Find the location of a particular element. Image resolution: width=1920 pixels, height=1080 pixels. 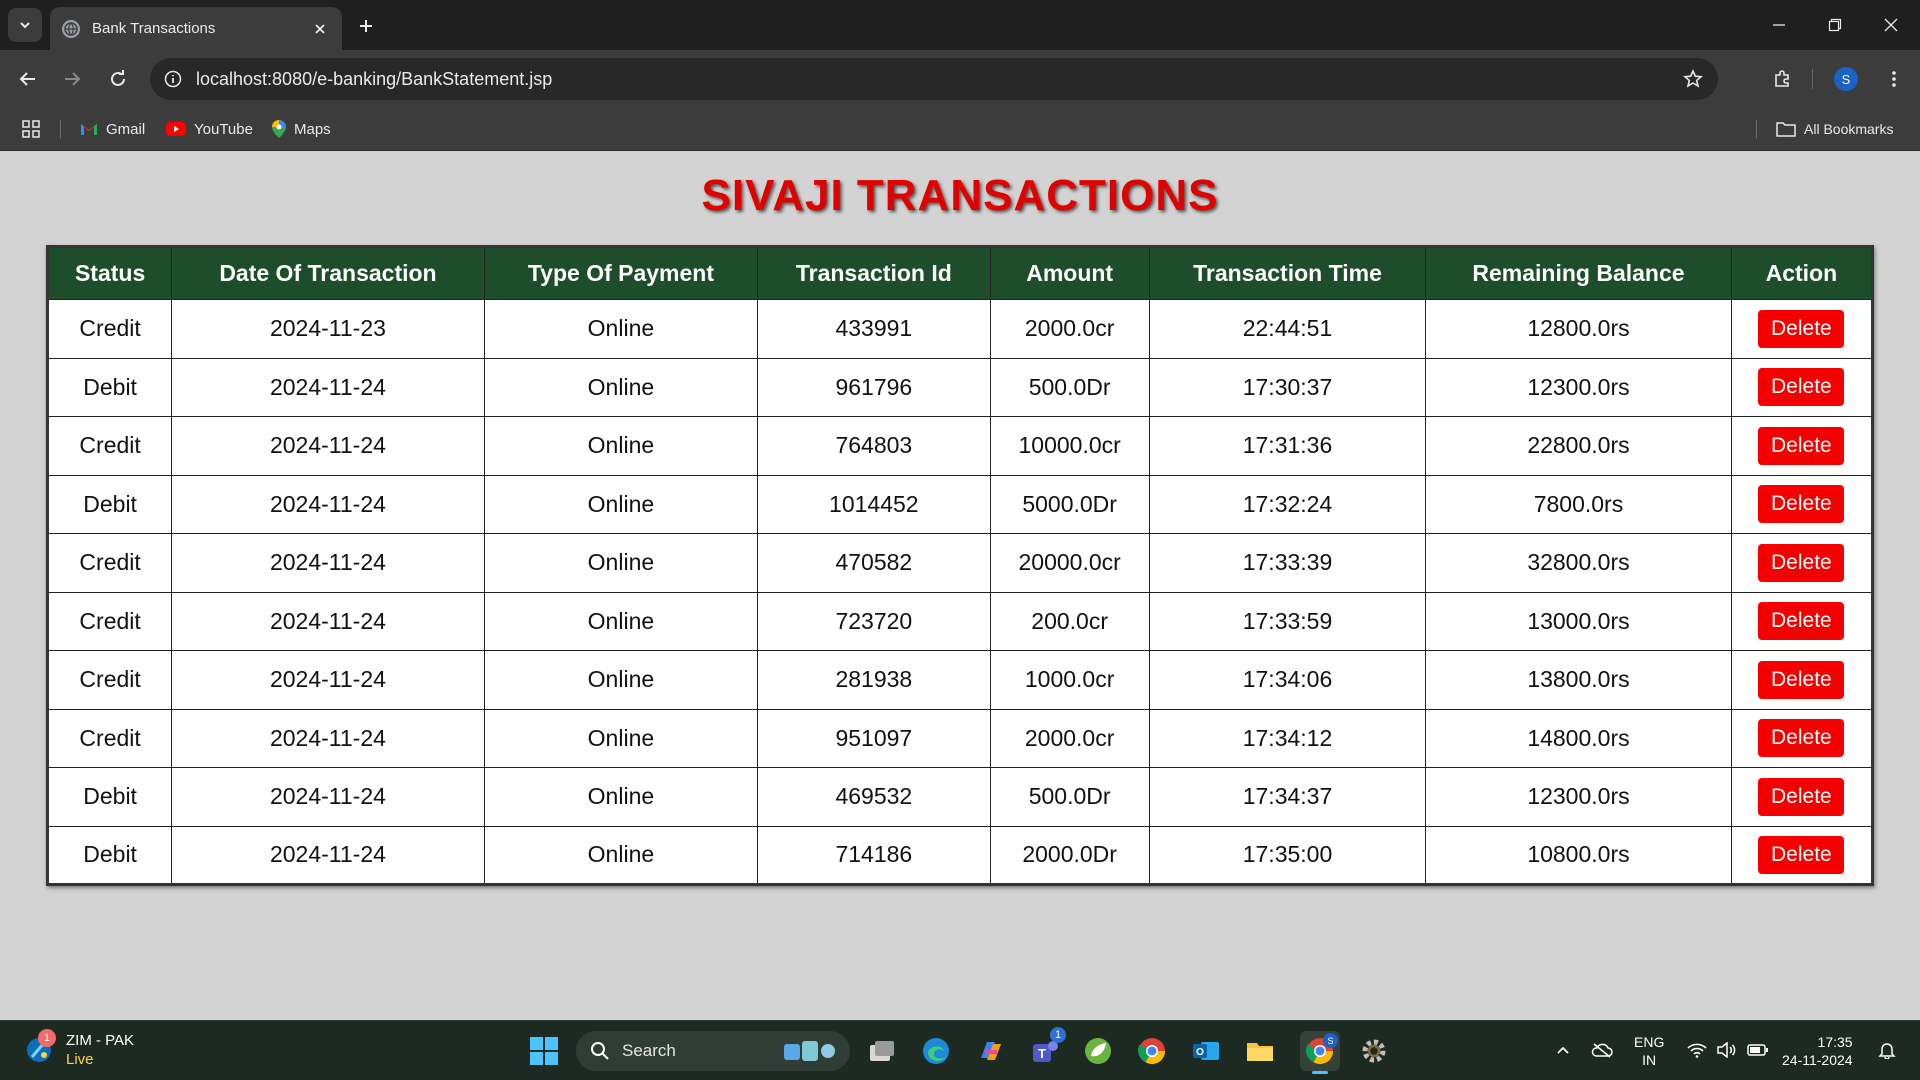

bookmarks-bar: Gmail YouTube Maps All Bookmarks is located at coordinates (960, 129).